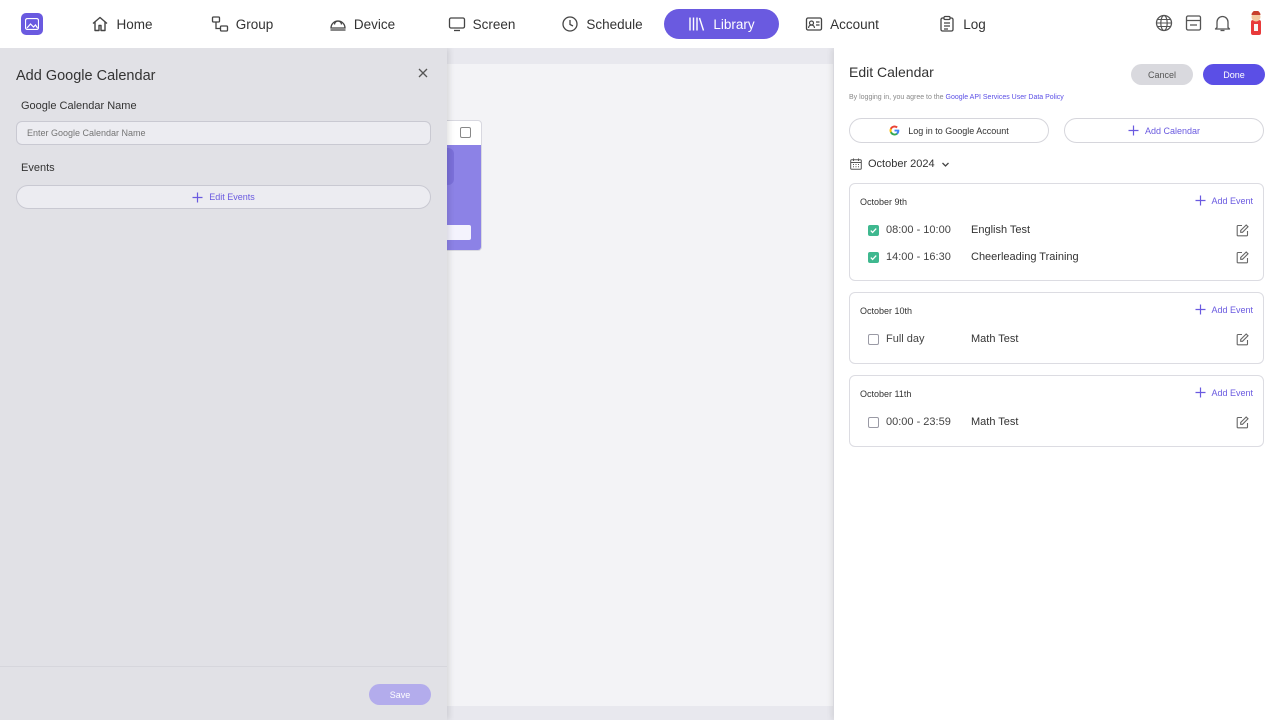  Describe the element at coordinates (896, 97) in the screenshot. I see `policy-prefix: By logging in, you agree to the` at that location.